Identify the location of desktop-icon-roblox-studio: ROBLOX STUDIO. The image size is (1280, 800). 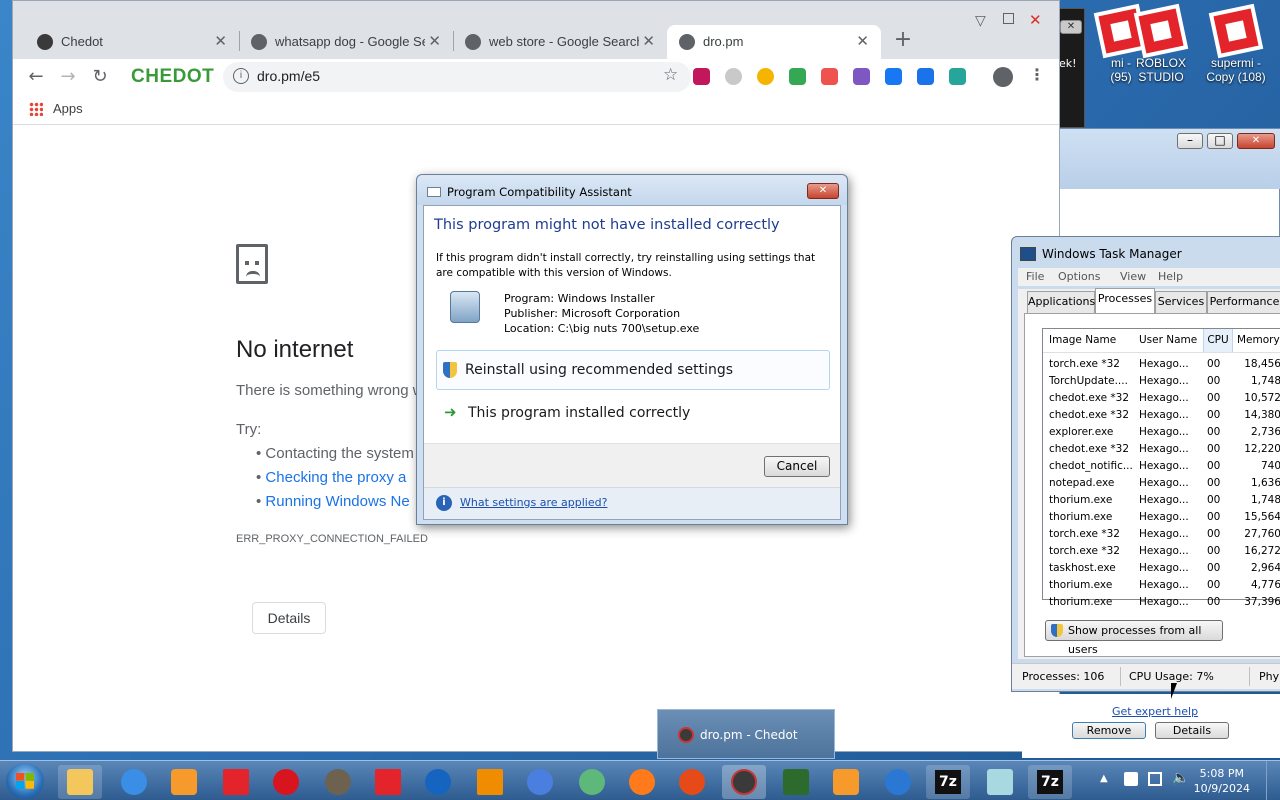
(1161, 43).